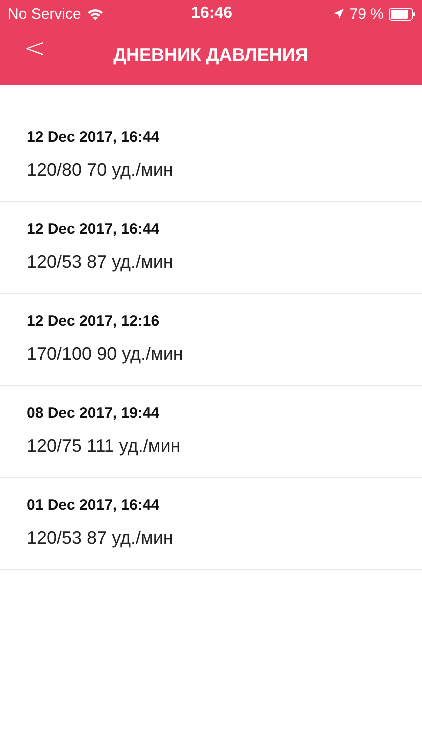  What do you see at coordinates (367, 14) in the screenshot?
I see `battery-percent: 79 %` at bounding box center [367, 14].